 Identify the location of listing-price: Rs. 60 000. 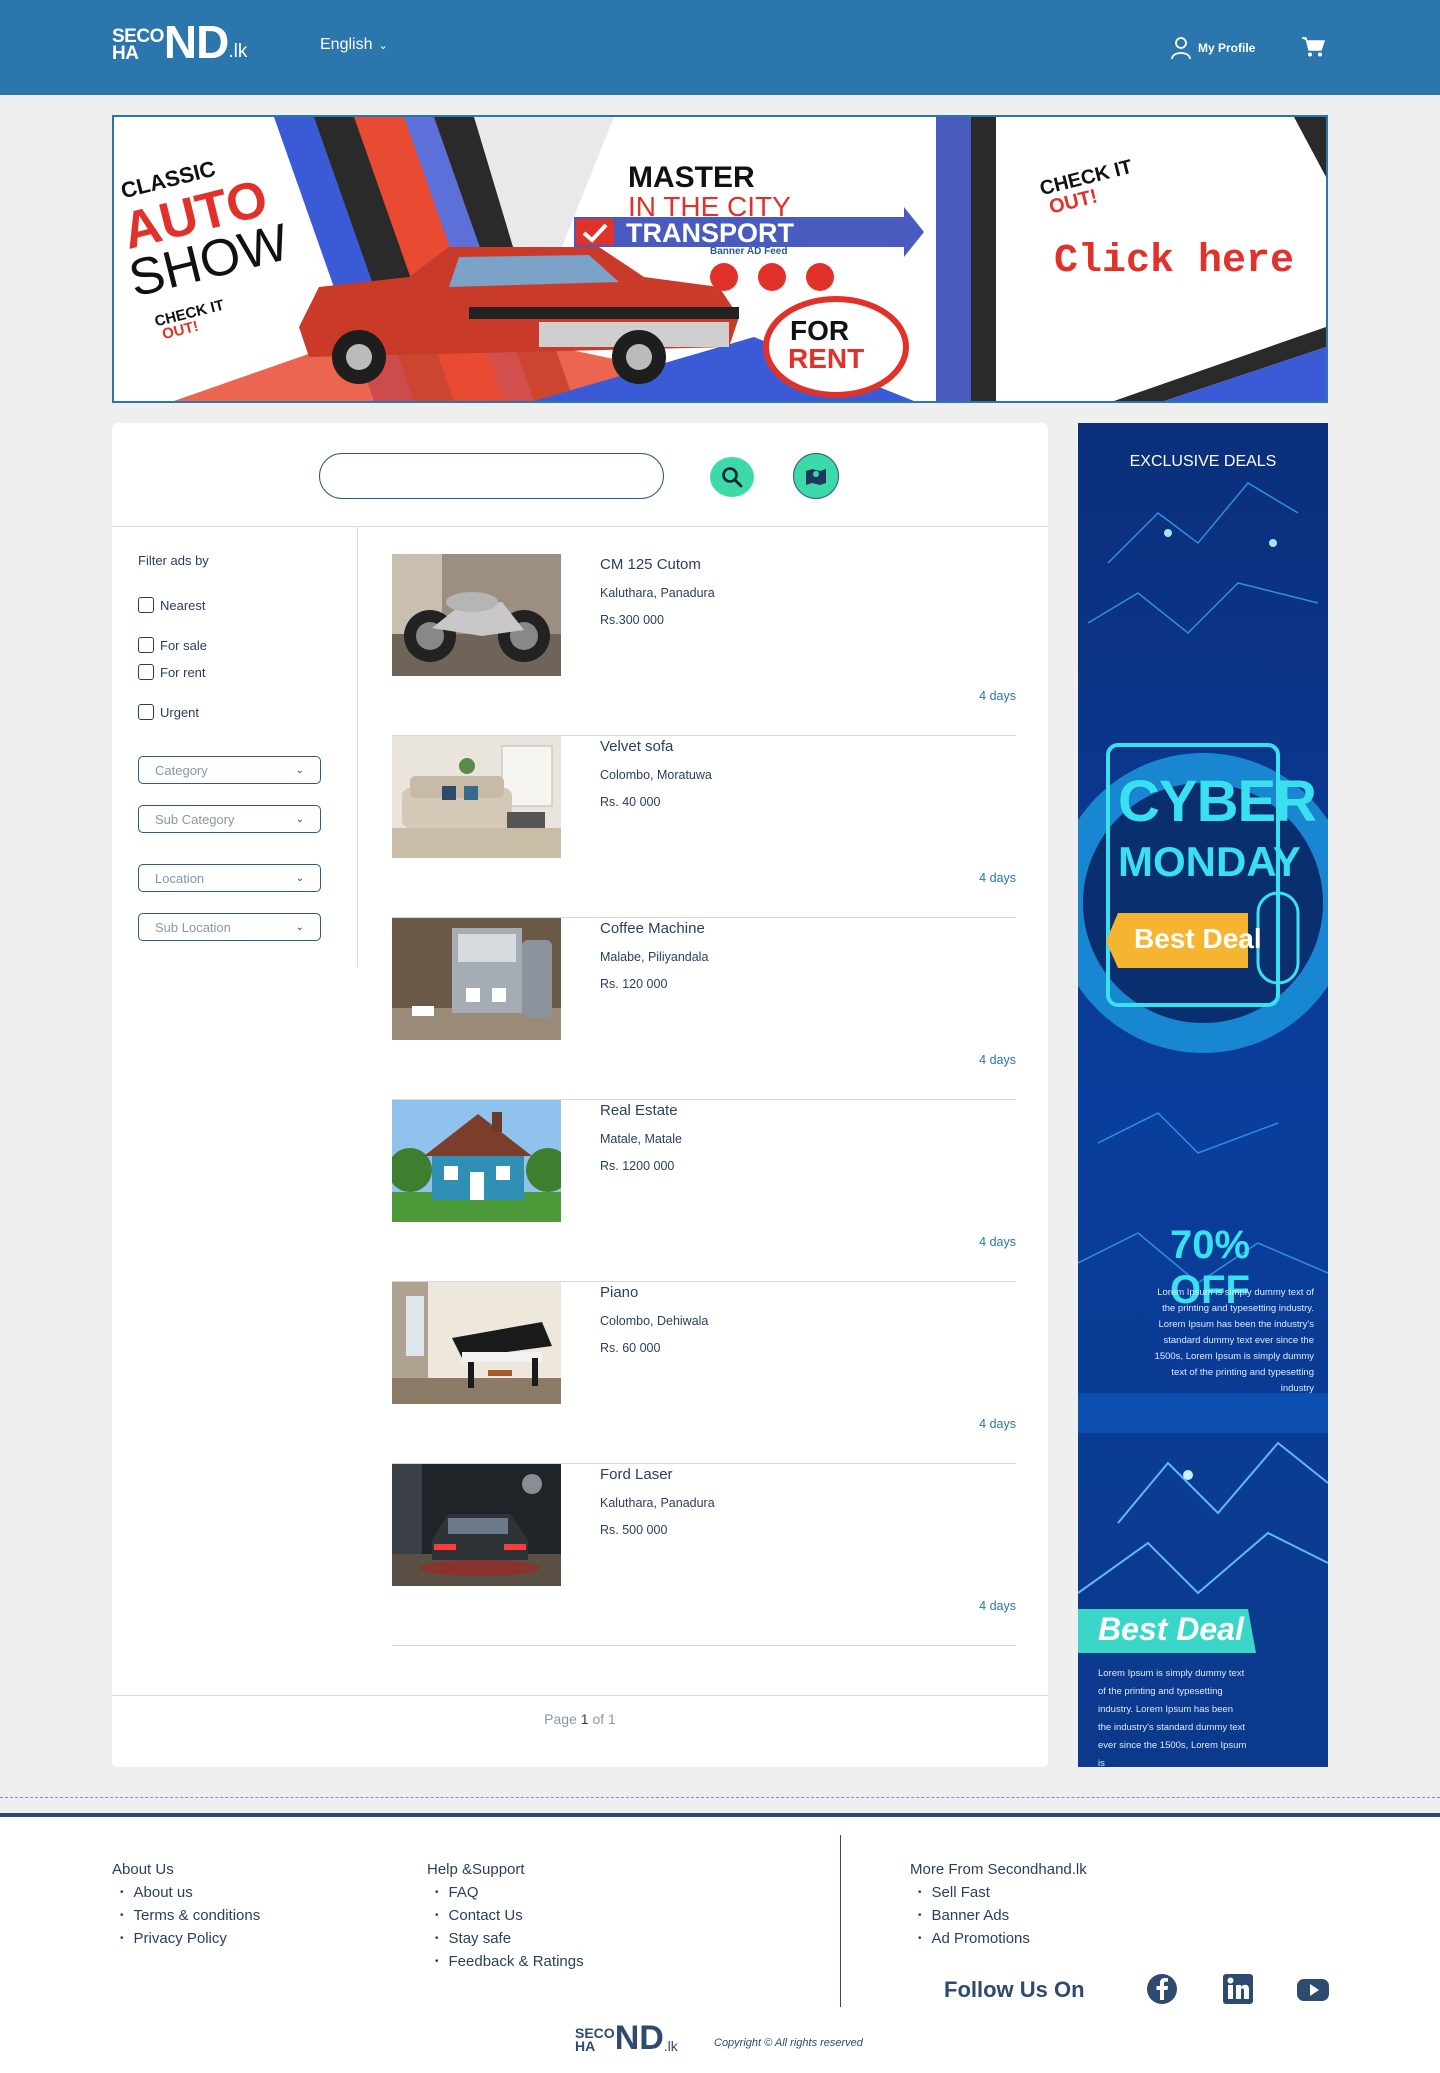
(630, 1348).